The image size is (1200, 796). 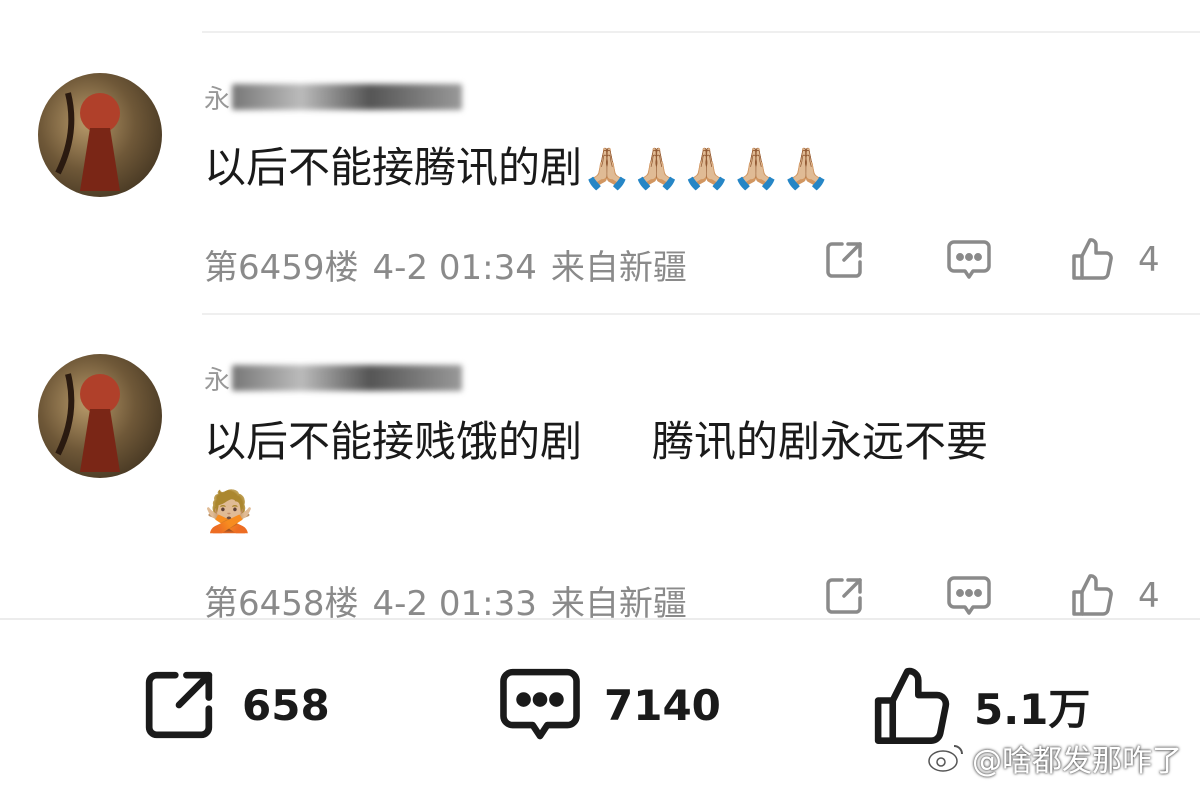 I want to click on floor-number: 第6459楼, so click(x=281, y=268).